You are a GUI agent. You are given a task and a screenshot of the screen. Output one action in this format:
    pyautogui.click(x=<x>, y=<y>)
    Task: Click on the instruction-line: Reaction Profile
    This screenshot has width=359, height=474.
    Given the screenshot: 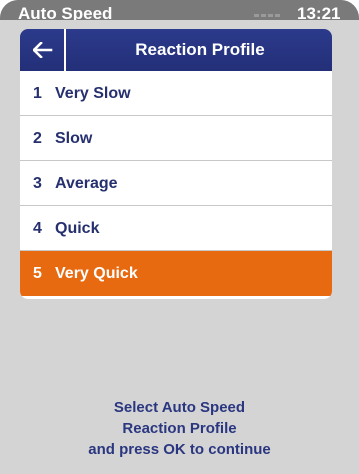 What is the action you would take?
    pyautogui.click(x=179, y=428)
    